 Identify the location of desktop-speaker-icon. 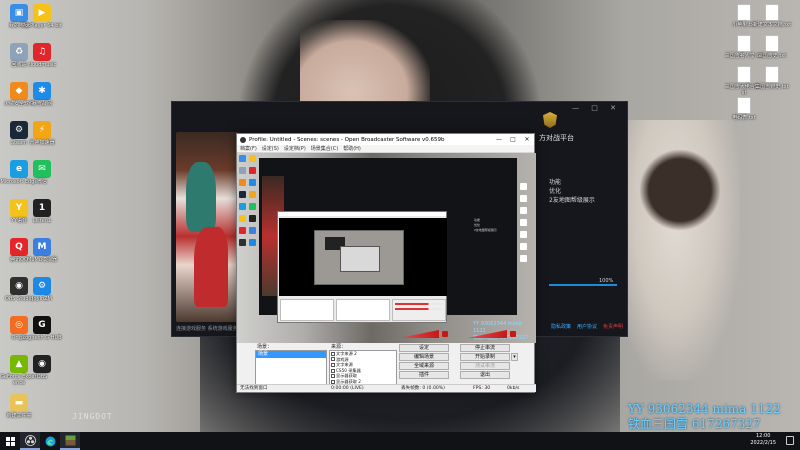
(445, 334).